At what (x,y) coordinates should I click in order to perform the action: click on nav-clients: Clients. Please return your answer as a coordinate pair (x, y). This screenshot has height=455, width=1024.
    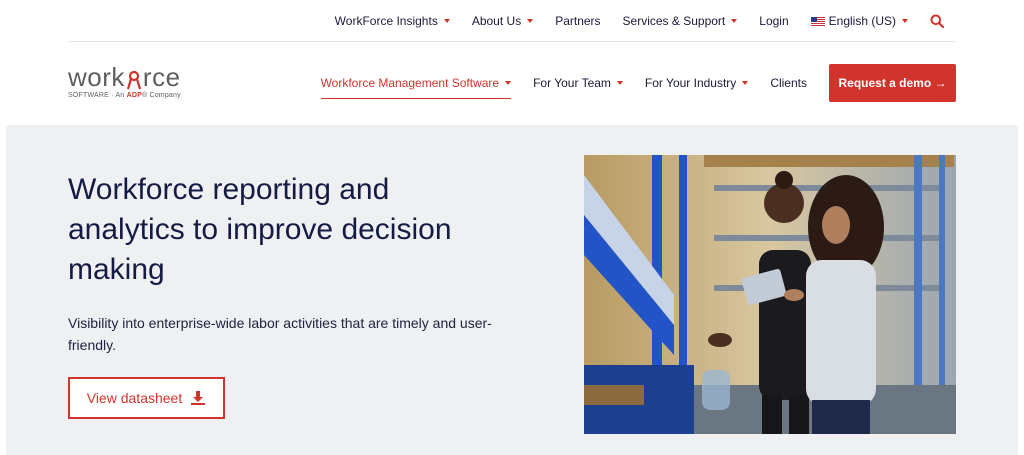
    Looking at the image, I should click on (788, 83).